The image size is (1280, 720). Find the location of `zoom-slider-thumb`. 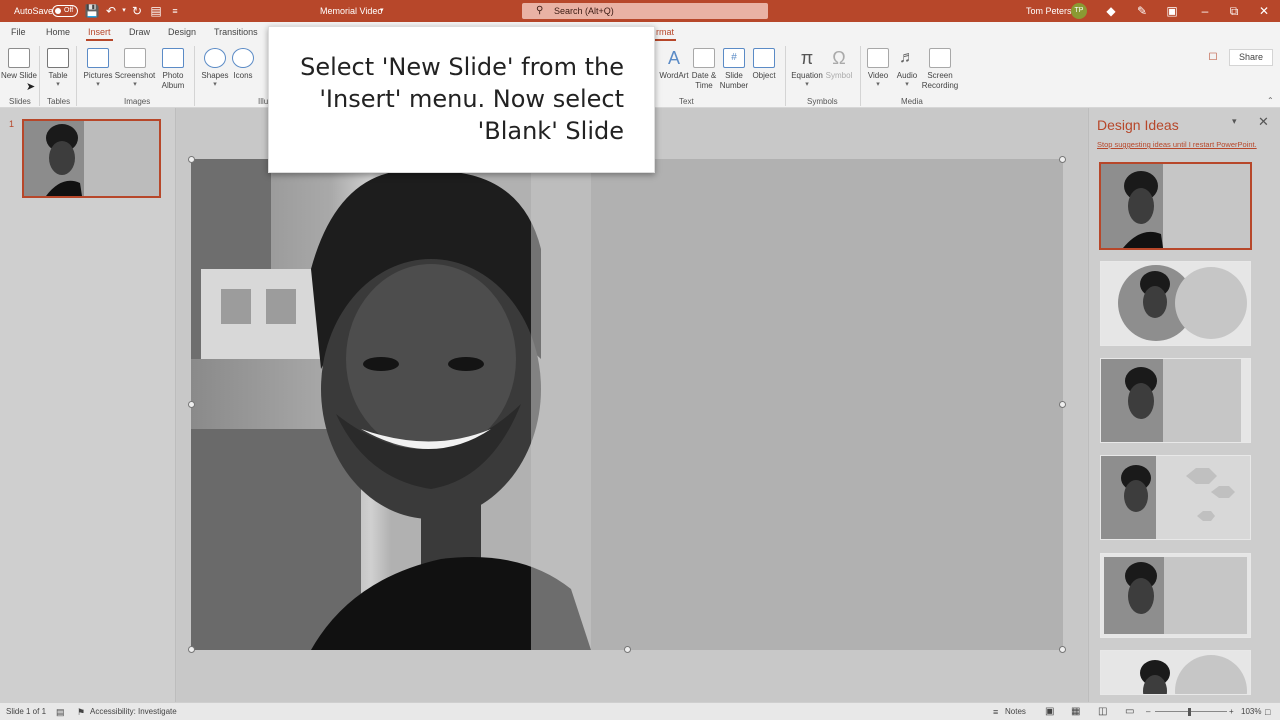

zoom-slider-thumb is located at coordinates (1189, 712).